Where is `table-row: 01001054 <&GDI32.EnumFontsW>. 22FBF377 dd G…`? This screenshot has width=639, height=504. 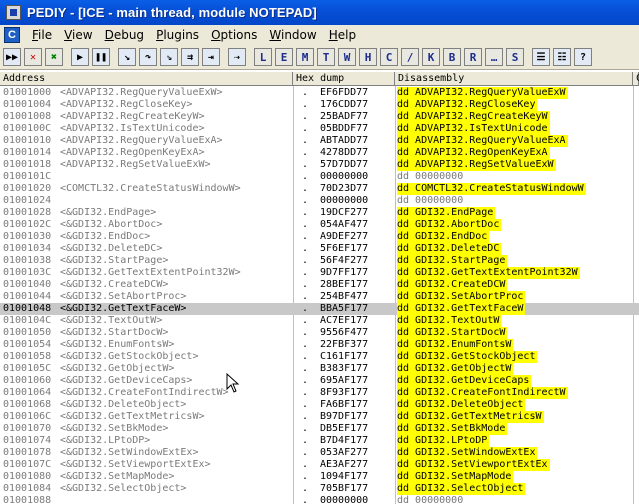 table-row: 01001054 <&GDI32.EnumFontsW>. 22FBF377 dd G… is located at coordinates (319, 345).